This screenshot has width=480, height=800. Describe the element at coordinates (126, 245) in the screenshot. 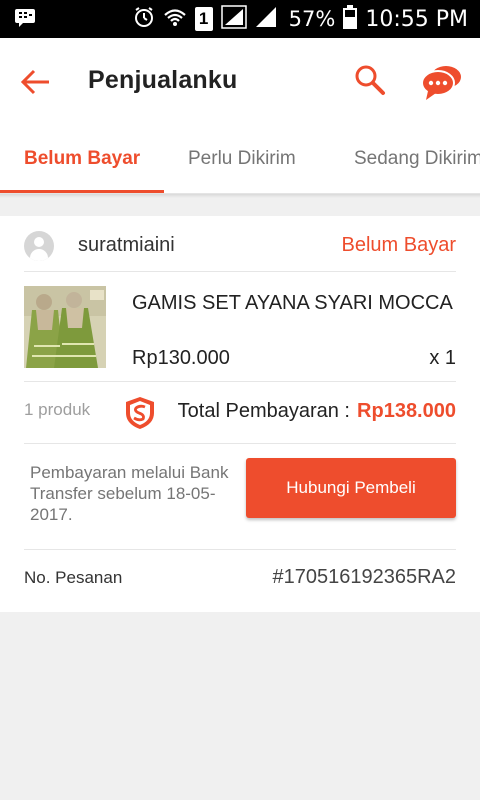

I see `buyer-name: suratmiaini` at that location.